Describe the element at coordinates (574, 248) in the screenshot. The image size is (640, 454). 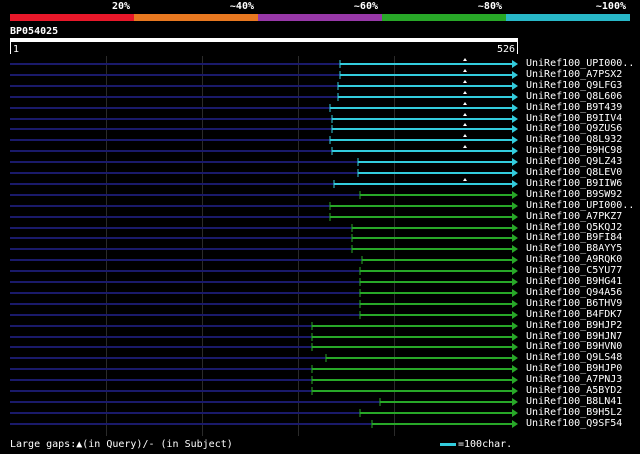
I see `hit-label: UniRef100_B8AYY5` at that location.